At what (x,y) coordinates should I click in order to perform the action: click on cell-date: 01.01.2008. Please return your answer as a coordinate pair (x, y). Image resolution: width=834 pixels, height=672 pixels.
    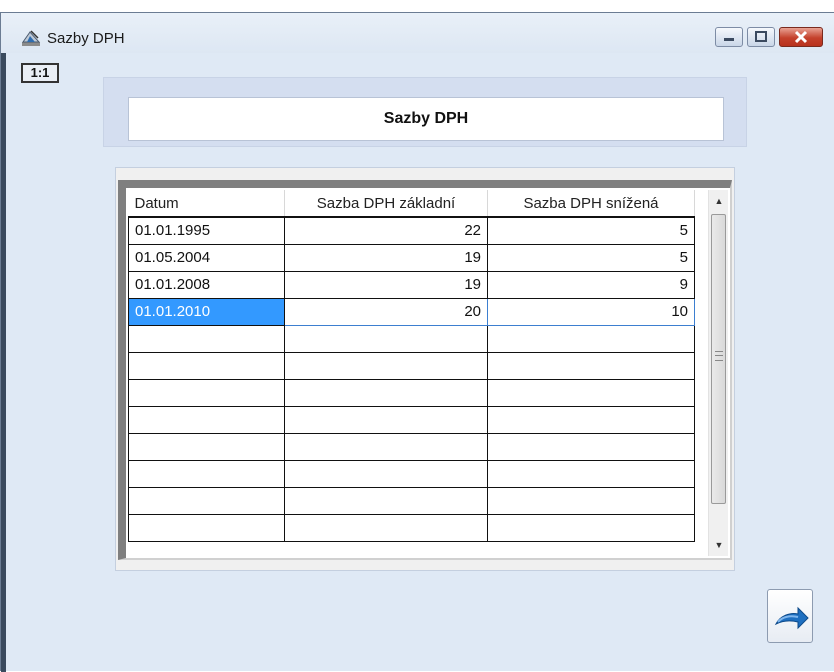
    Looking at the image, I should click on (206, 284).